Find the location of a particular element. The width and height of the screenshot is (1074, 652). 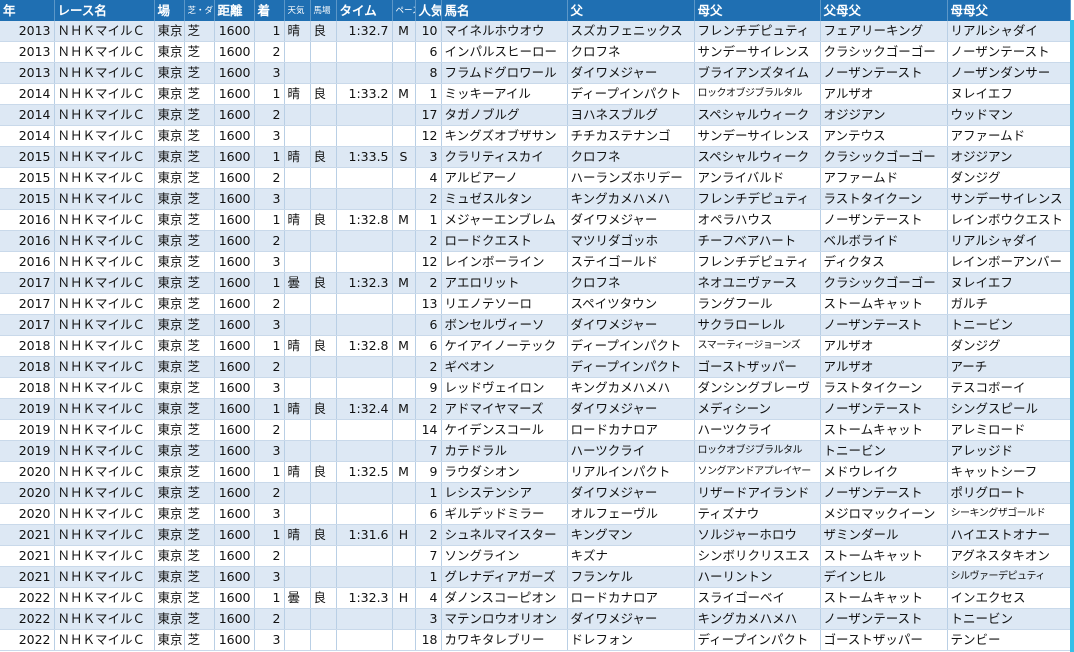

sire-cell: フランケル is located at coordinates (631, 577).